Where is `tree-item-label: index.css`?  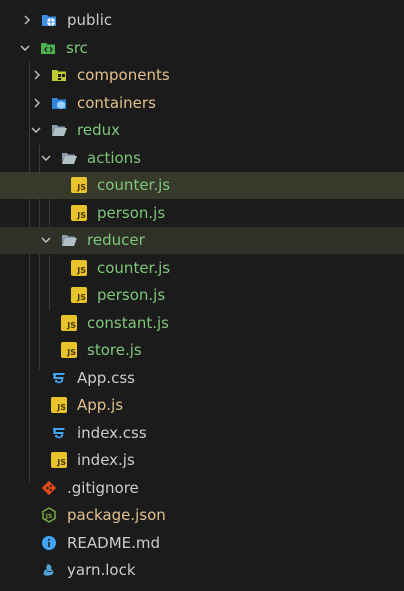
tree-item-label: index.css is located at coordinates (112, 433).